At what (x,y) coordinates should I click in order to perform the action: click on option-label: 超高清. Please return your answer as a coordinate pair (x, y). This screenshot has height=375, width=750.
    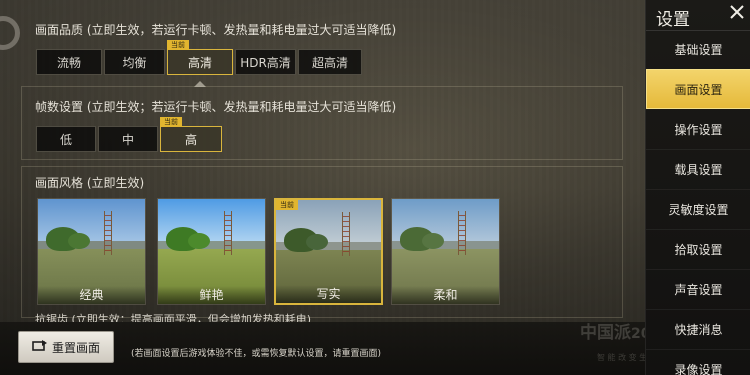
    Looking at the image, I should click on (329, 62).